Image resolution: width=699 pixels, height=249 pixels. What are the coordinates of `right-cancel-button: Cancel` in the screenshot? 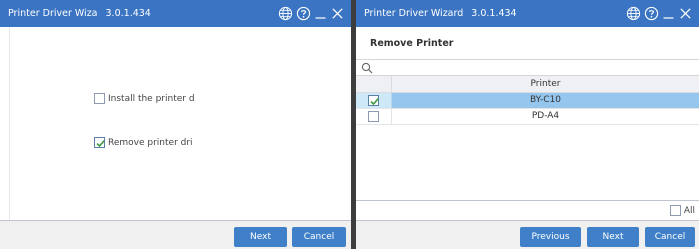 It's located at (670, 237).